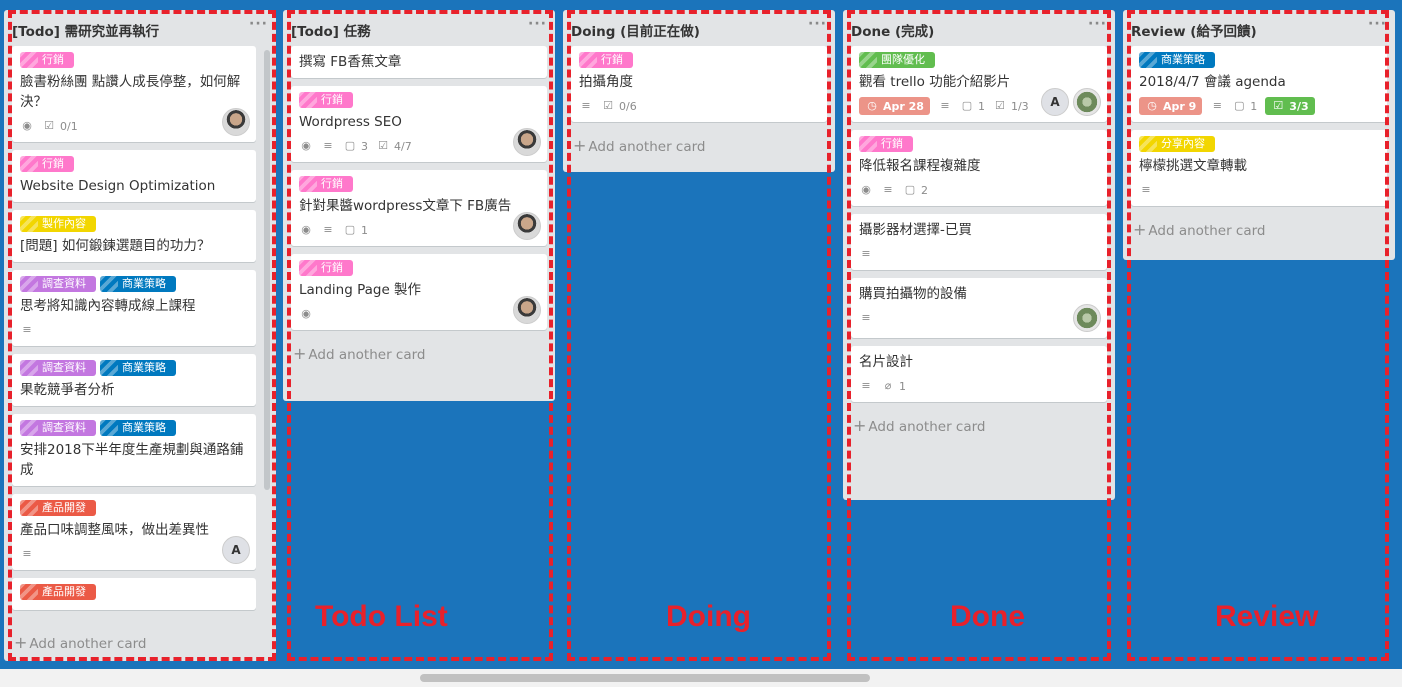 The image size is (1402, 687). I want to click on card-title: 拍攝角度, so click(606, 82).